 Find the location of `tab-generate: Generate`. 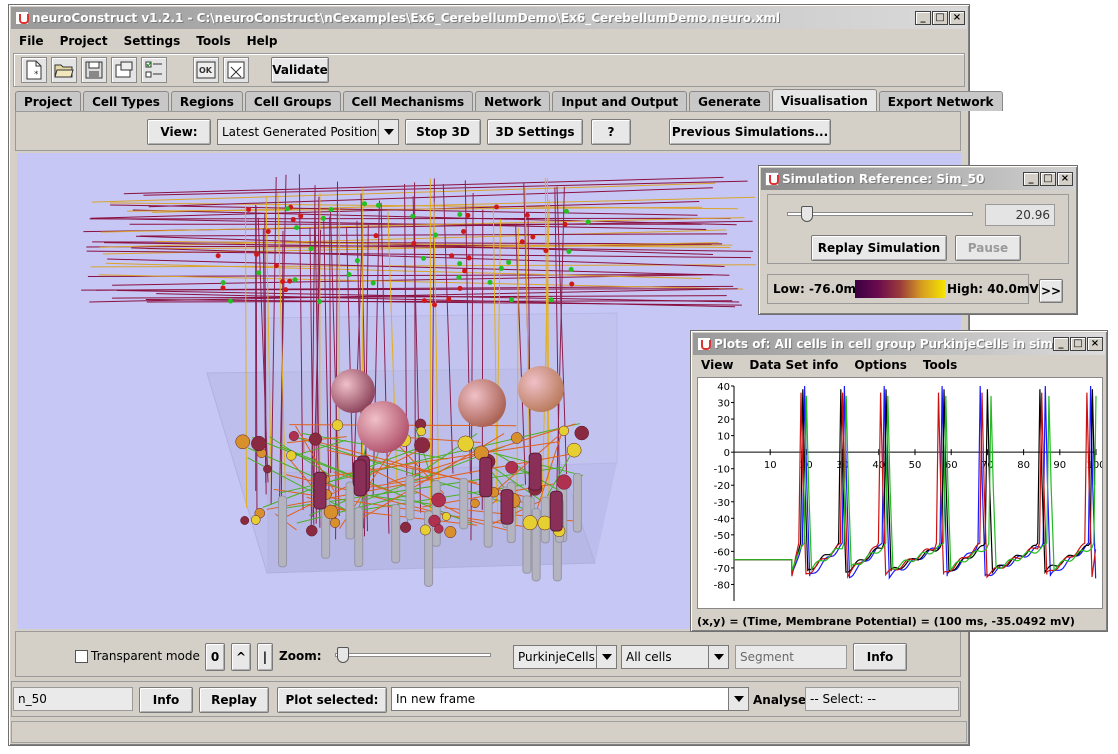

tab-generate: Generate is located at coordinates (729, 101).